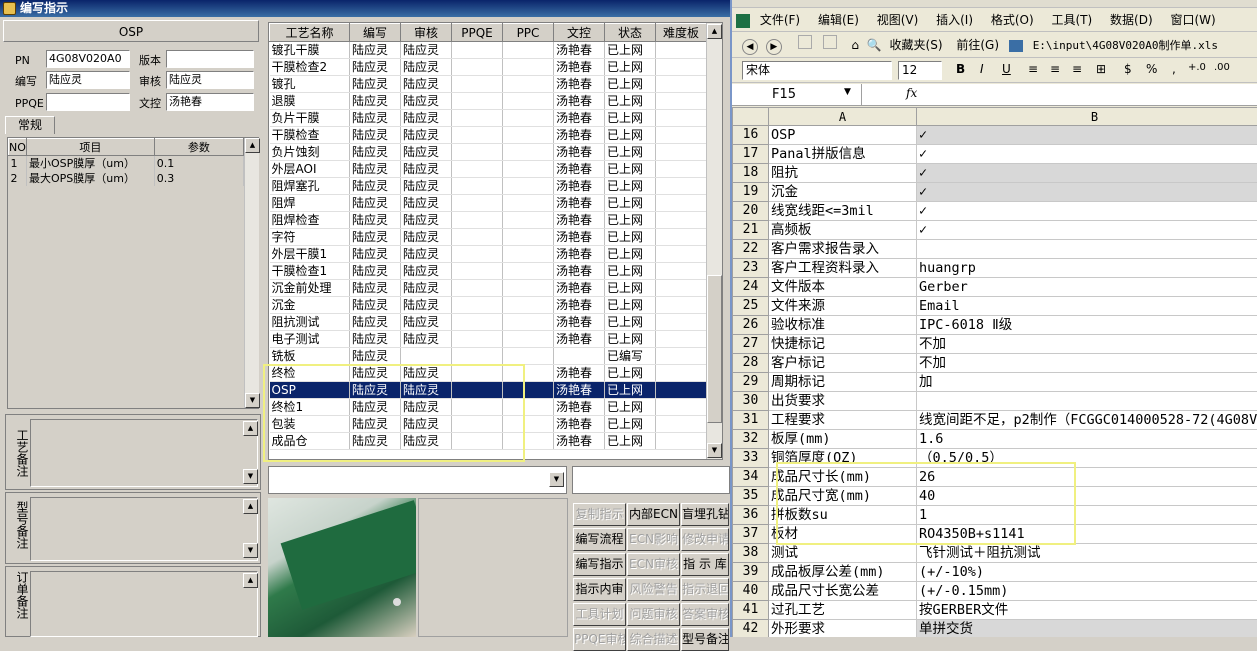 Image resolution: width=1257 pixels, height=651 pixels. Describe the element at coordinates (843, 477) in the screenshot. I see `cell-a: 成品尺寸长(mm)` at that location.